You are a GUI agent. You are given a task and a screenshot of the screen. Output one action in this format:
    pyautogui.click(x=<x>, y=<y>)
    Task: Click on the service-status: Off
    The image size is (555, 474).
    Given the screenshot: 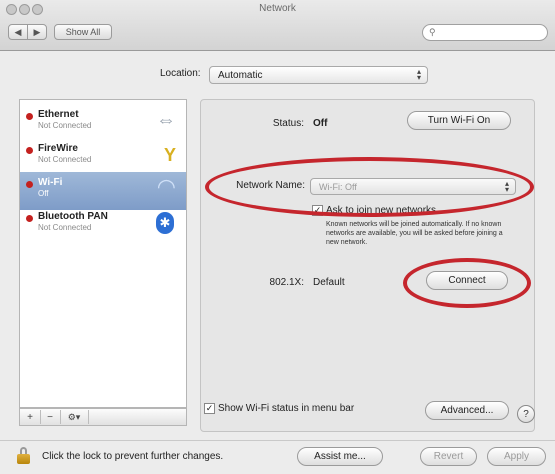 What is the action you would take?
    pyautogui.click(x=43, y=193)
    